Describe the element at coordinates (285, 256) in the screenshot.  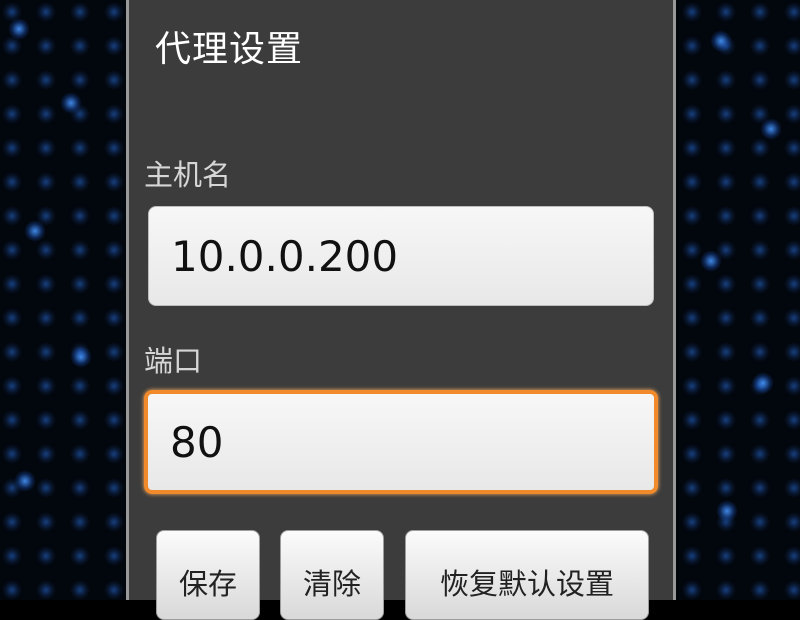
I see `hostname-value: 10.0.0.200` at that location.